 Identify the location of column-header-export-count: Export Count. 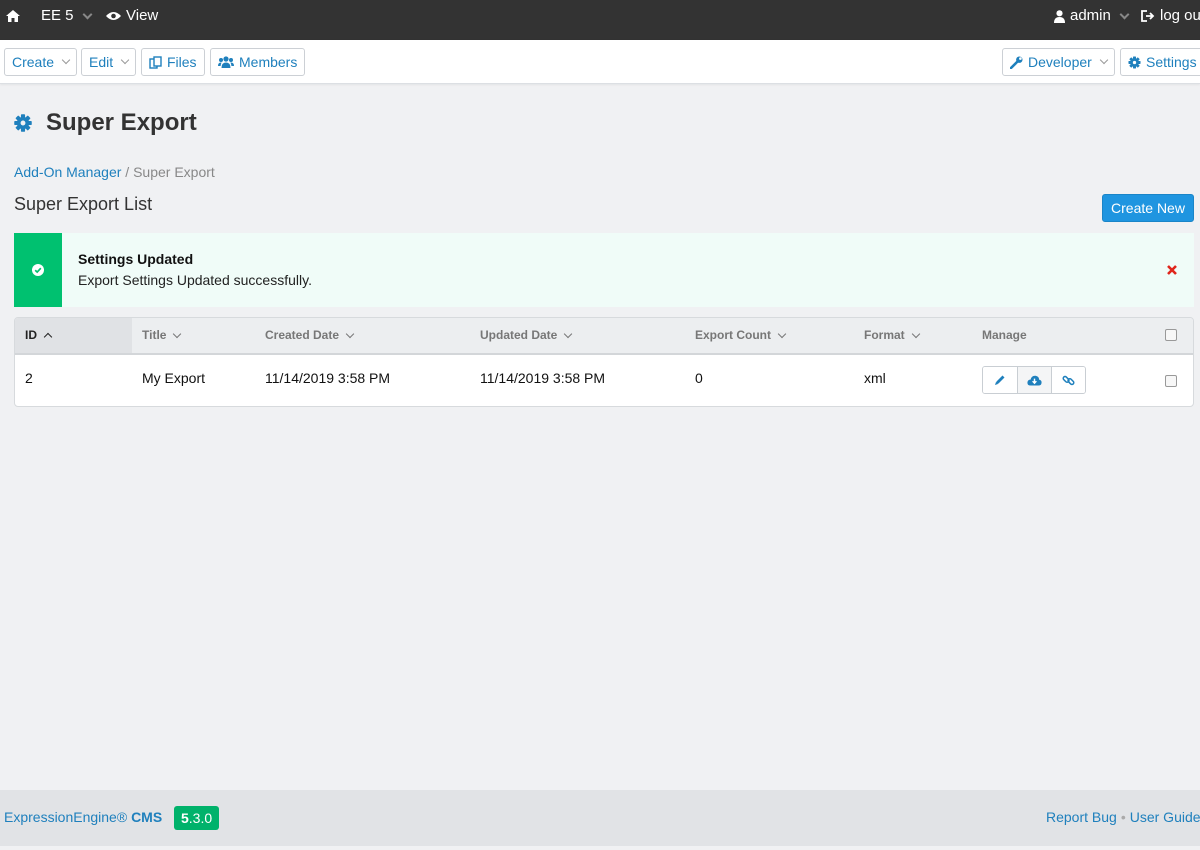
(741, 335).